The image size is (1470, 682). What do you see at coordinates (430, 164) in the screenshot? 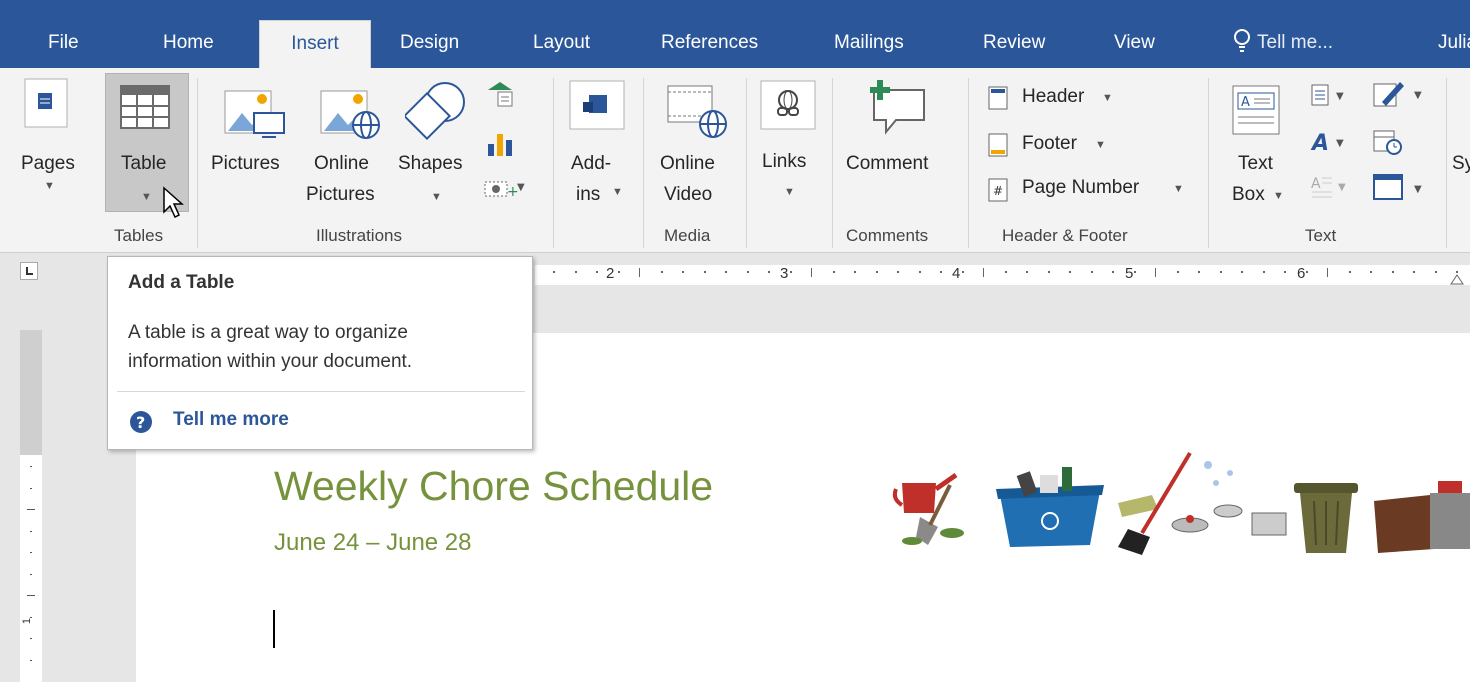
I see `shapes-button: Shapes` at bounding box center [430, 164].